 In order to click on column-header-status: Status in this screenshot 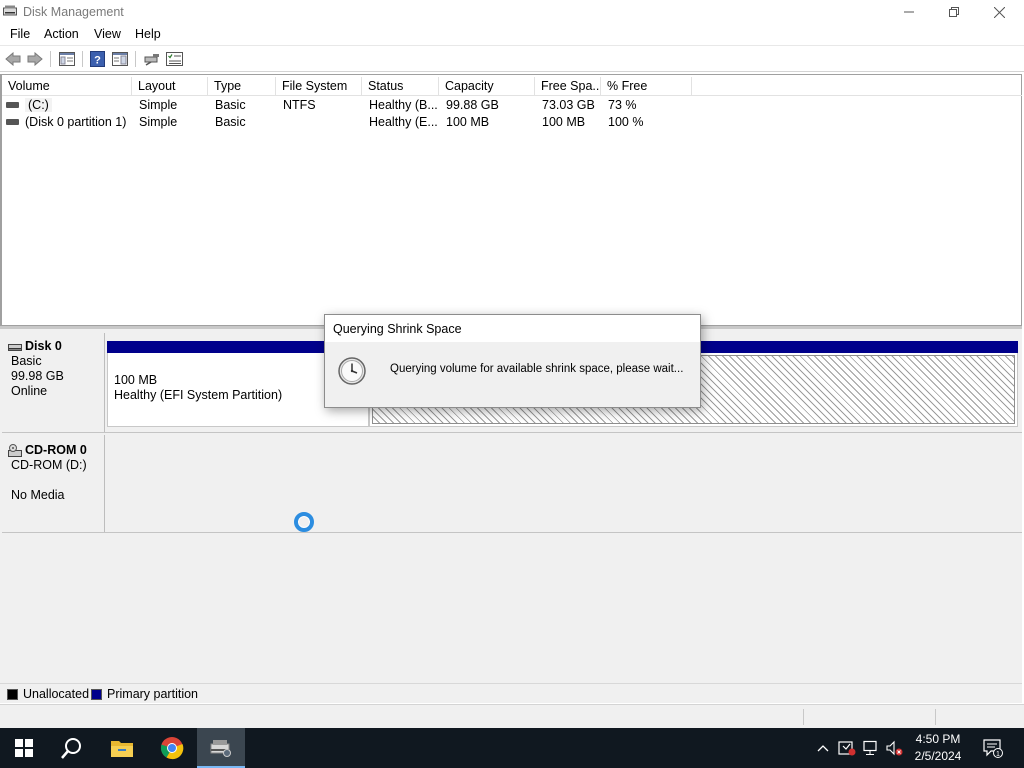, I will do `click(400, 86)`.